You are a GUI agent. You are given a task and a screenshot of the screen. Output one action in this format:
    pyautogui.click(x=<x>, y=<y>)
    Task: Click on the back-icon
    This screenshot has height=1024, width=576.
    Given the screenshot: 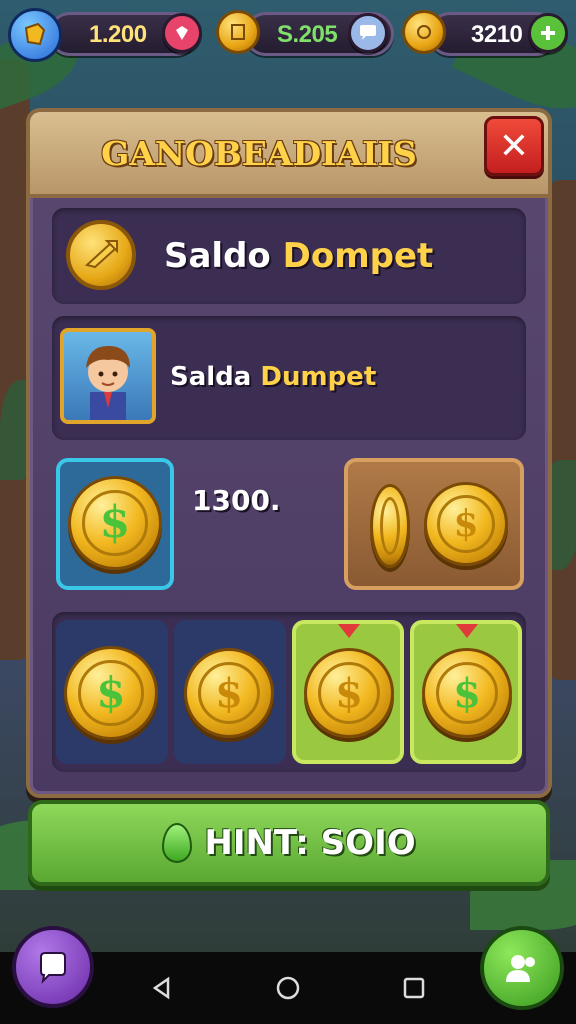 What is the action you would take?
    pyautogui.click(x=161, y=988)
    